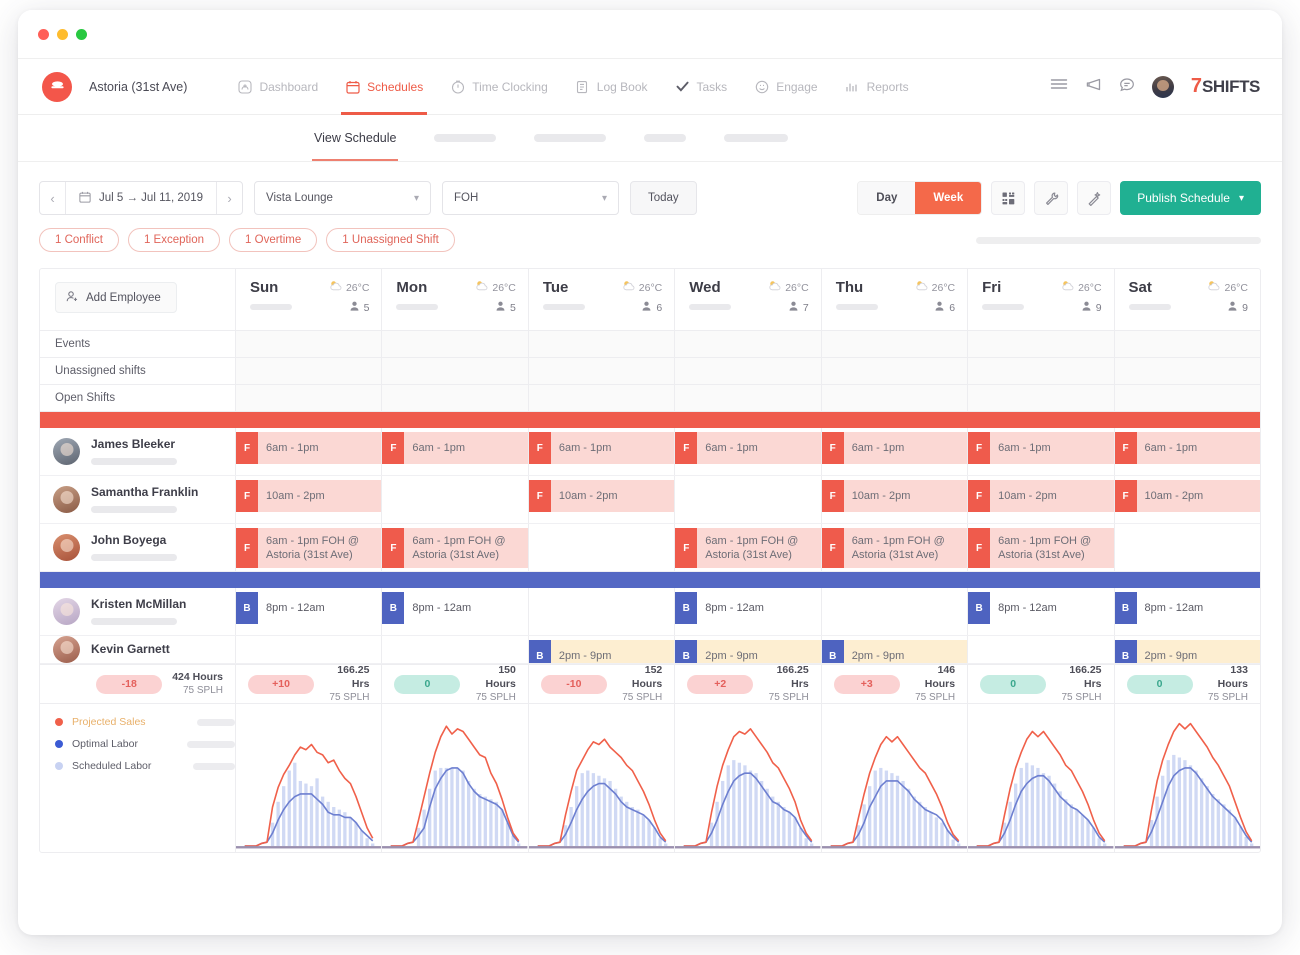  I want to click on grid-view-icon, so click(1008, 198).